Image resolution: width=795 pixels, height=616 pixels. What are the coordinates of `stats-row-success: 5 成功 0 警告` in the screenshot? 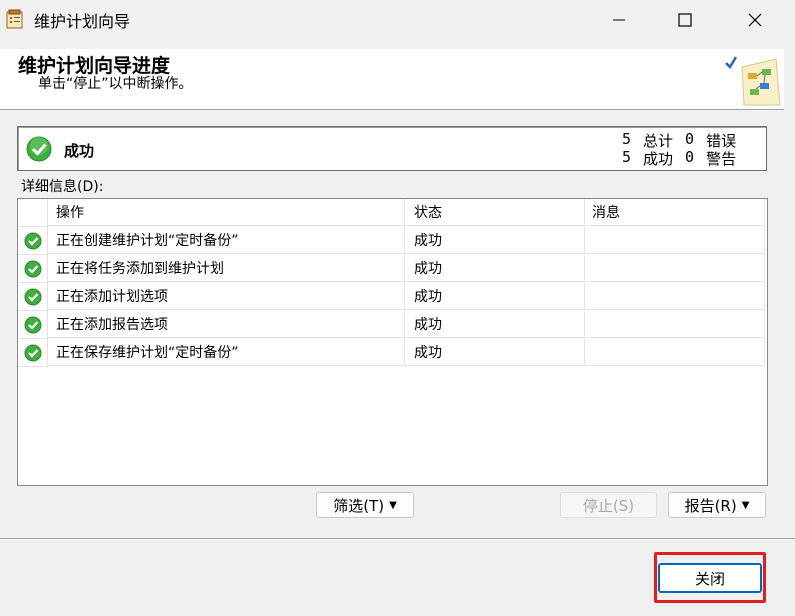 It's located at (679, 158).